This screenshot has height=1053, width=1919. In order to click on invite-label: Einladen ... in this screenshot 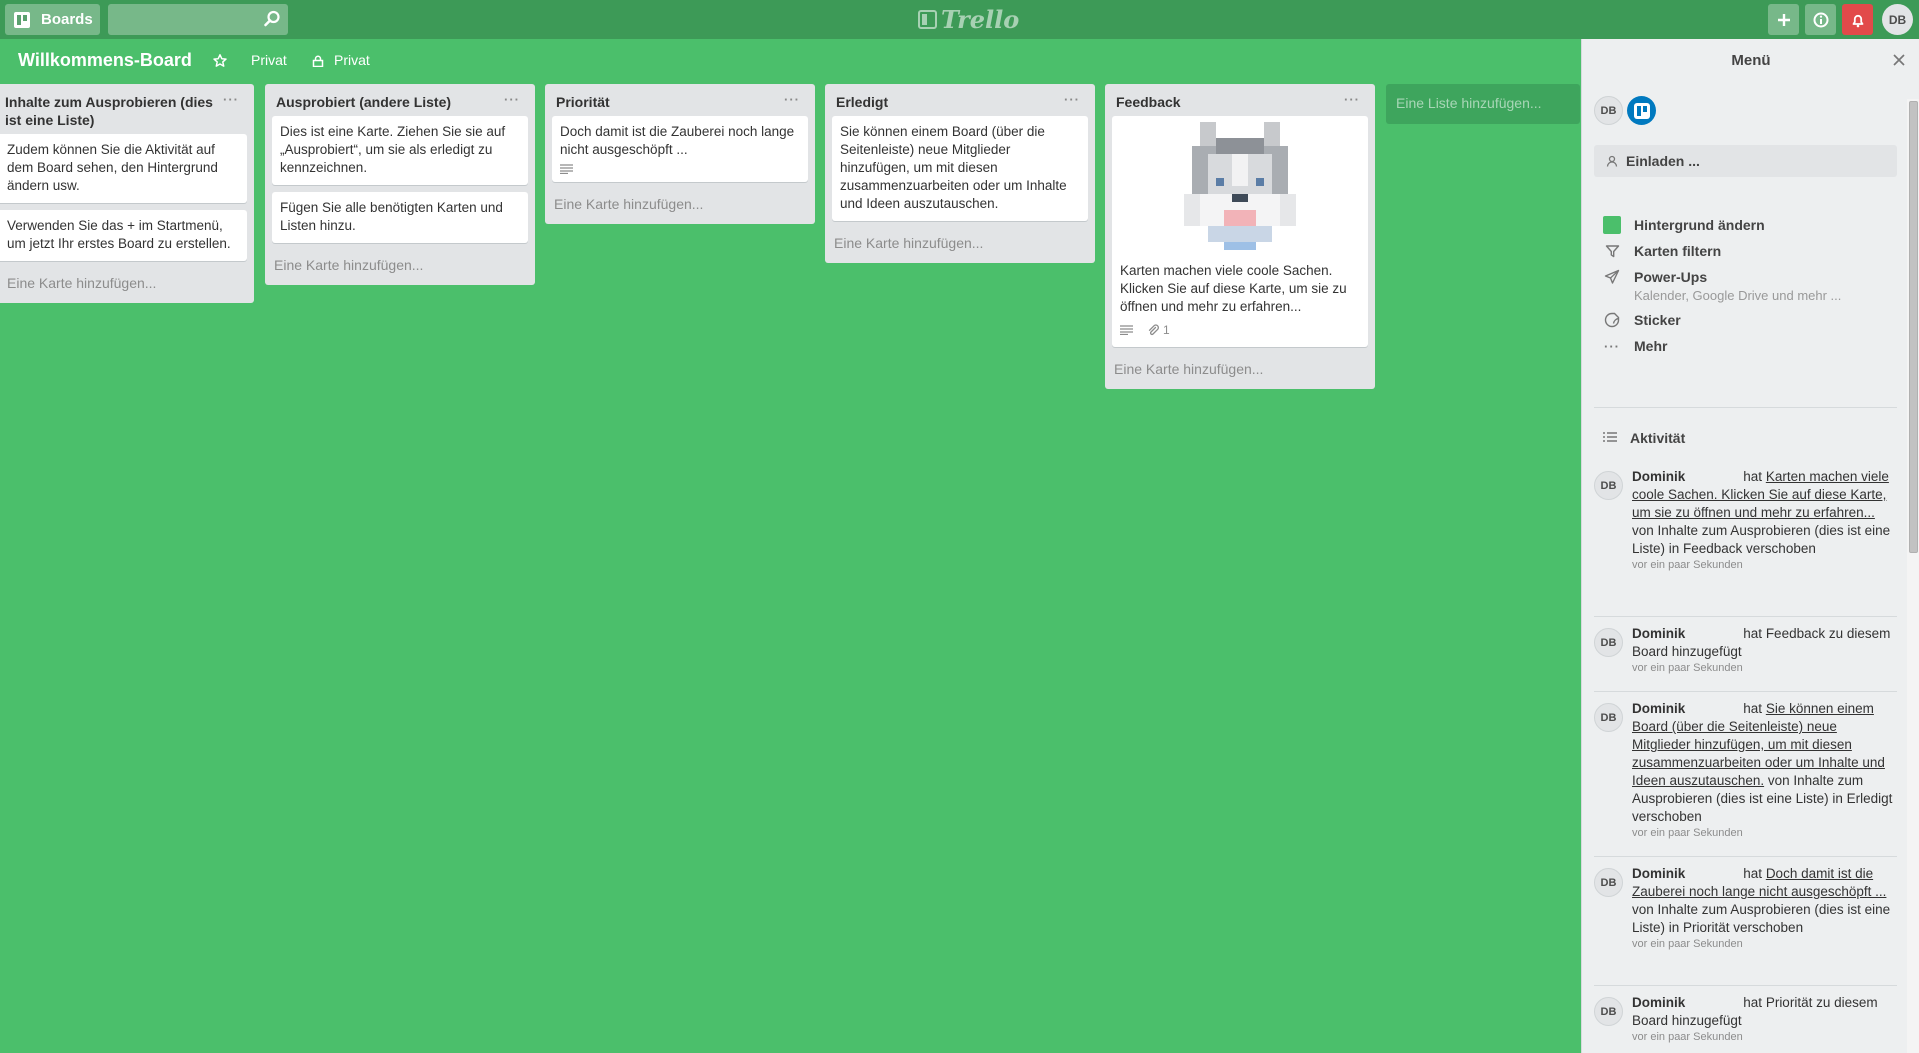, I will do `click(1663, 161)`.